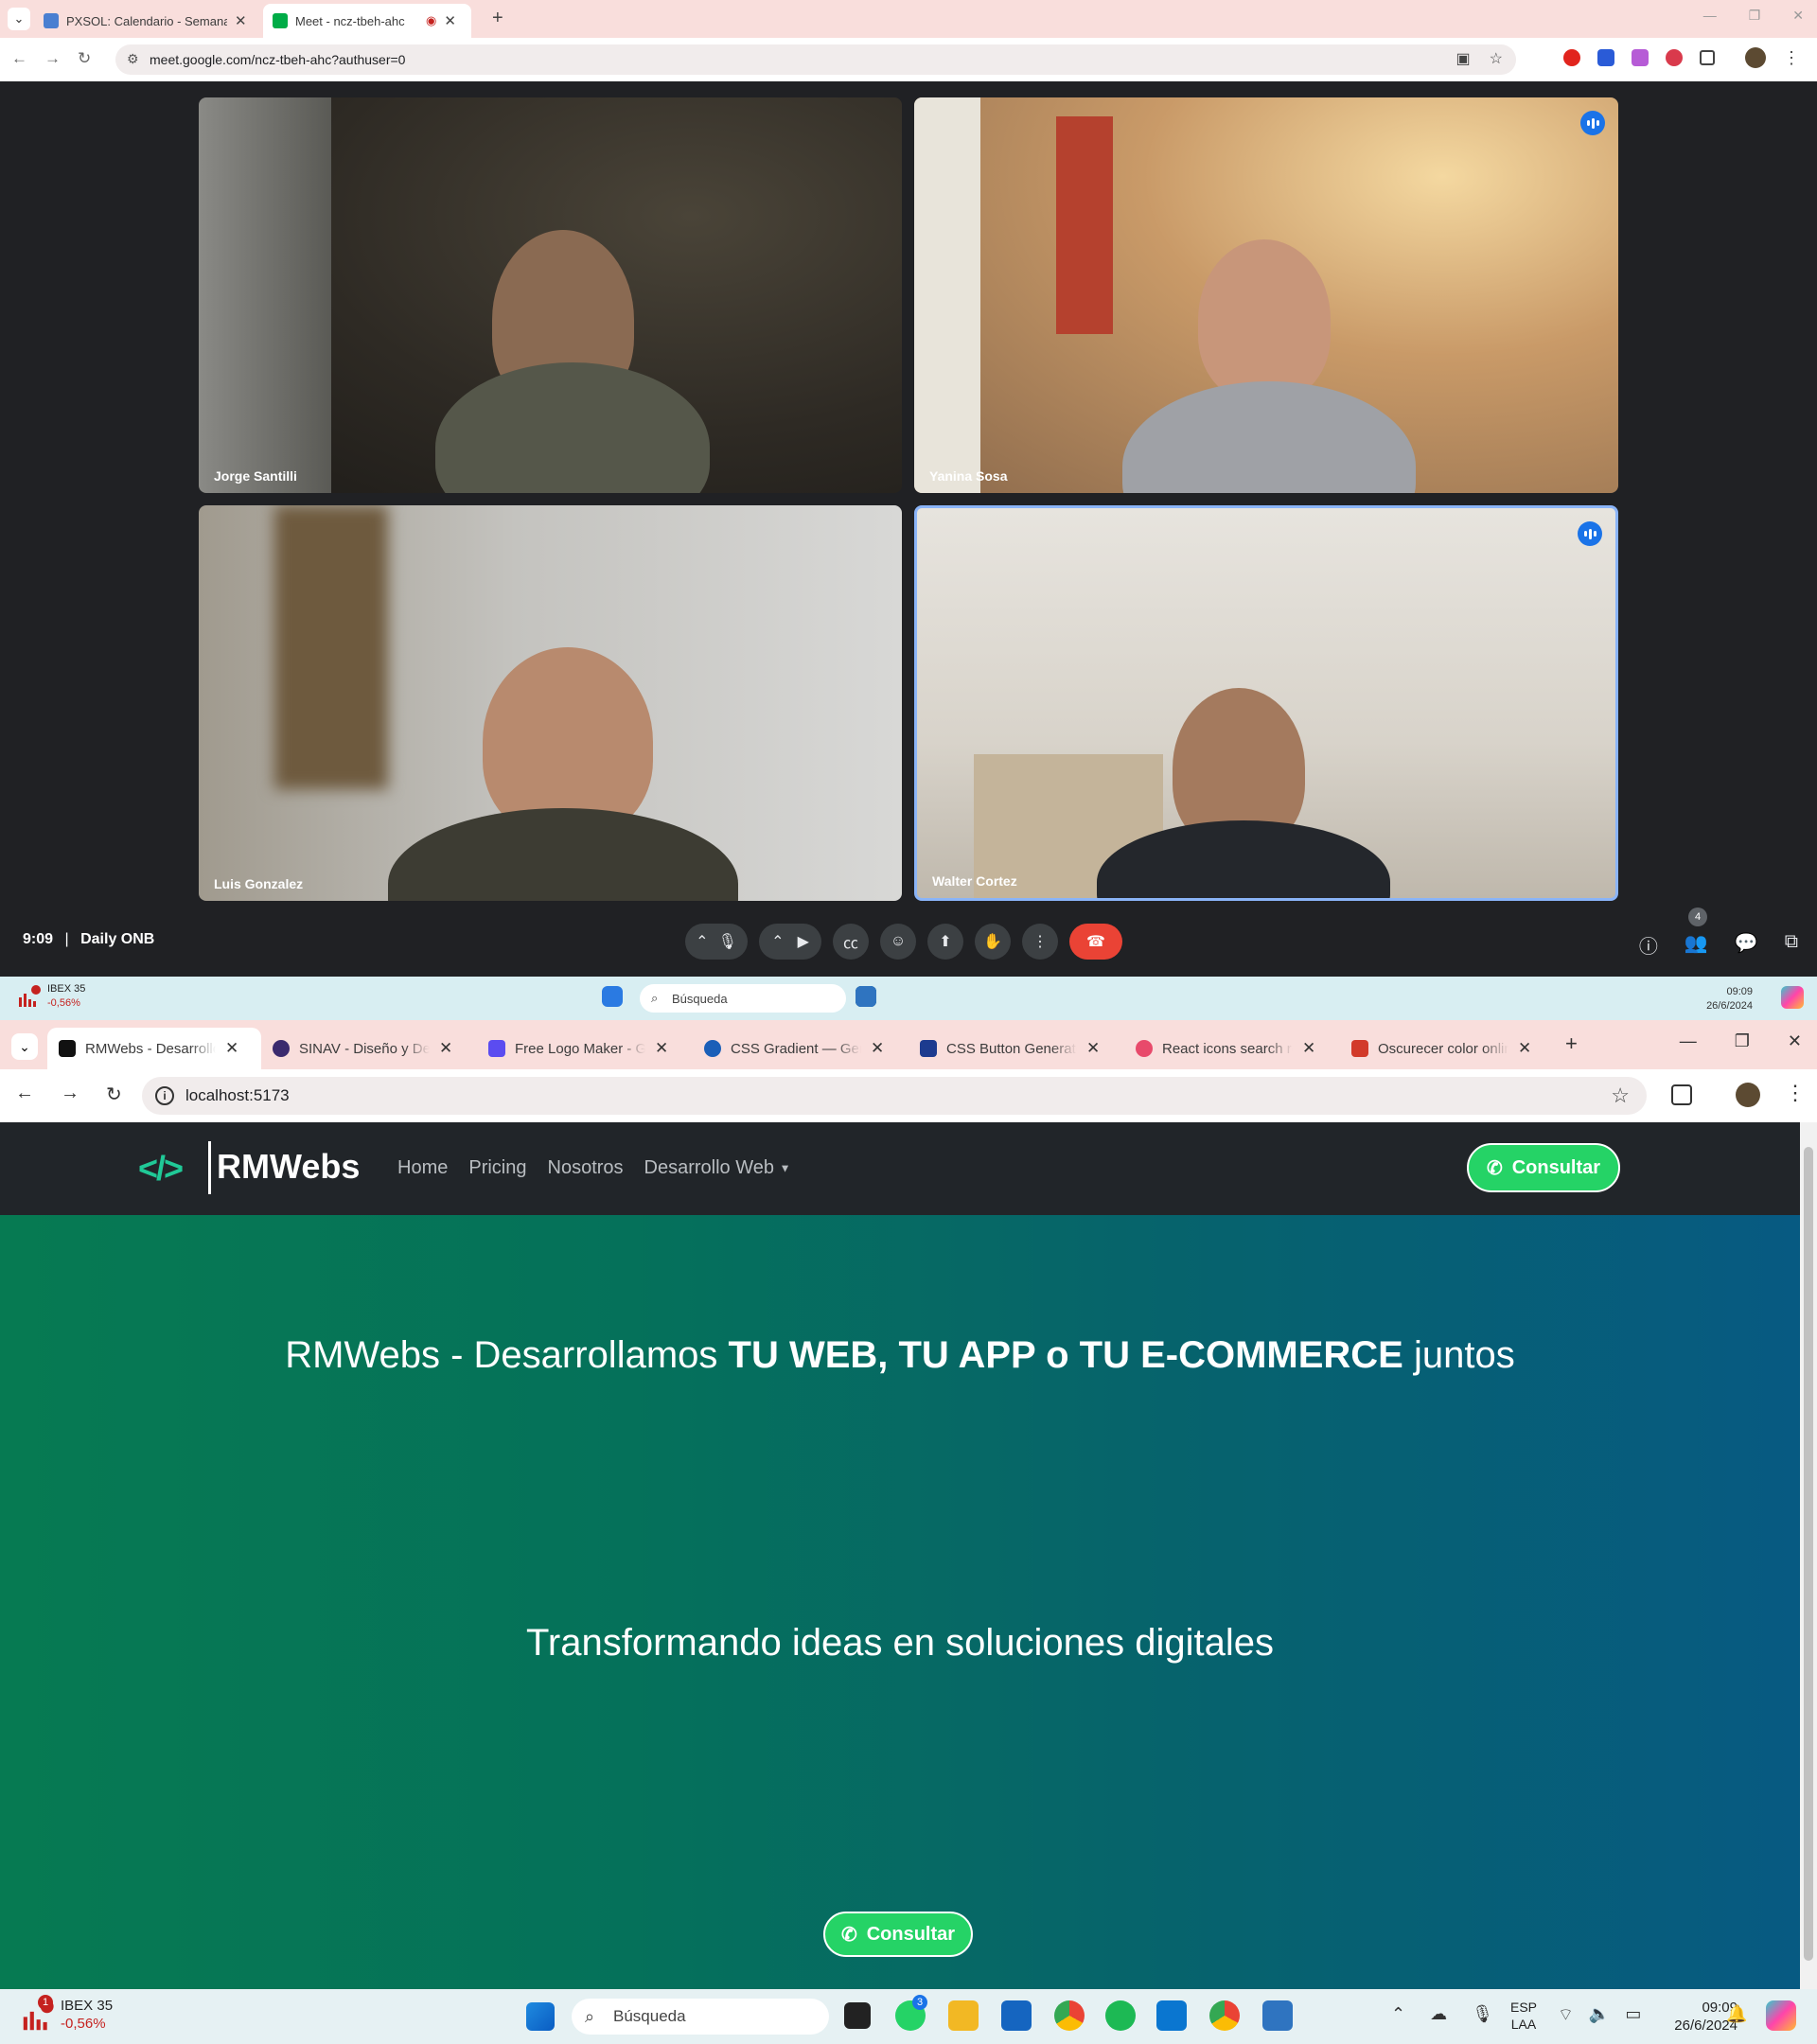 The image size is (1817, 2044). Describe the element at coordinates (67, 2014) in the screenshot. I see `ibex-widget: 1 IBEX 35 -0,56%` at that location.